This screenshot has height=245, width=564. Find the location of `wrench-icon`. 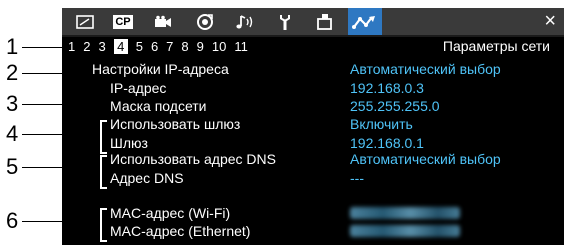

wrench-icon is located at coordinates (285, 22).